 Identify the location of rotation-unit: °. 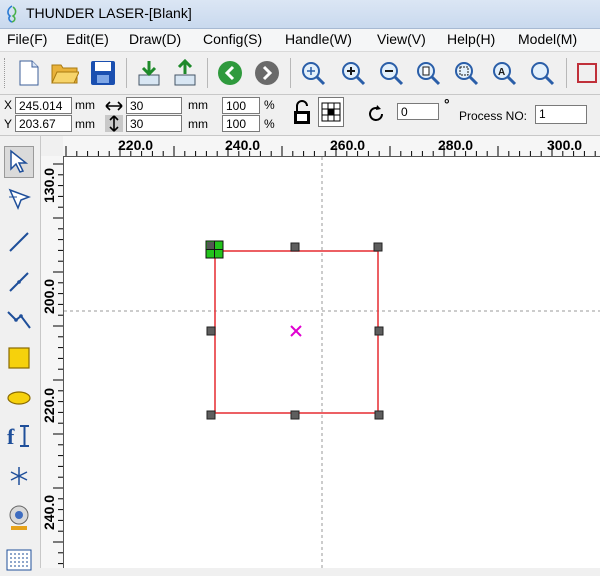
(447, 104).